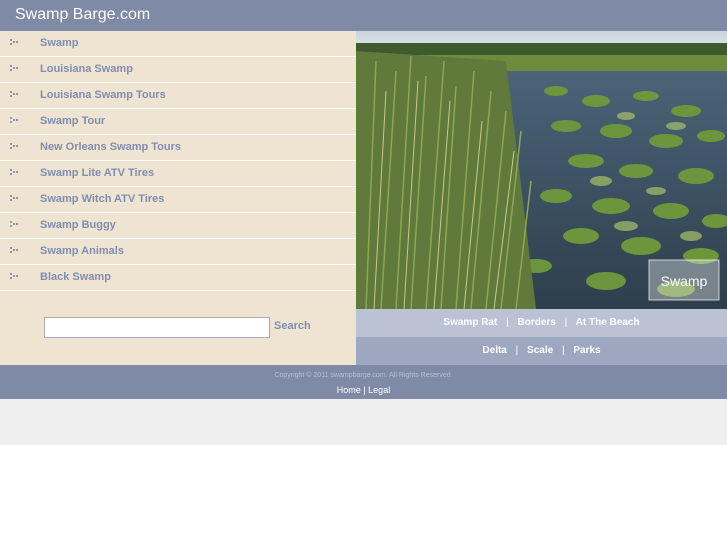  Describe the element at coordinates (178, 44) in the screenshot. I see `nav-item-swamp: Swamp` at that location.